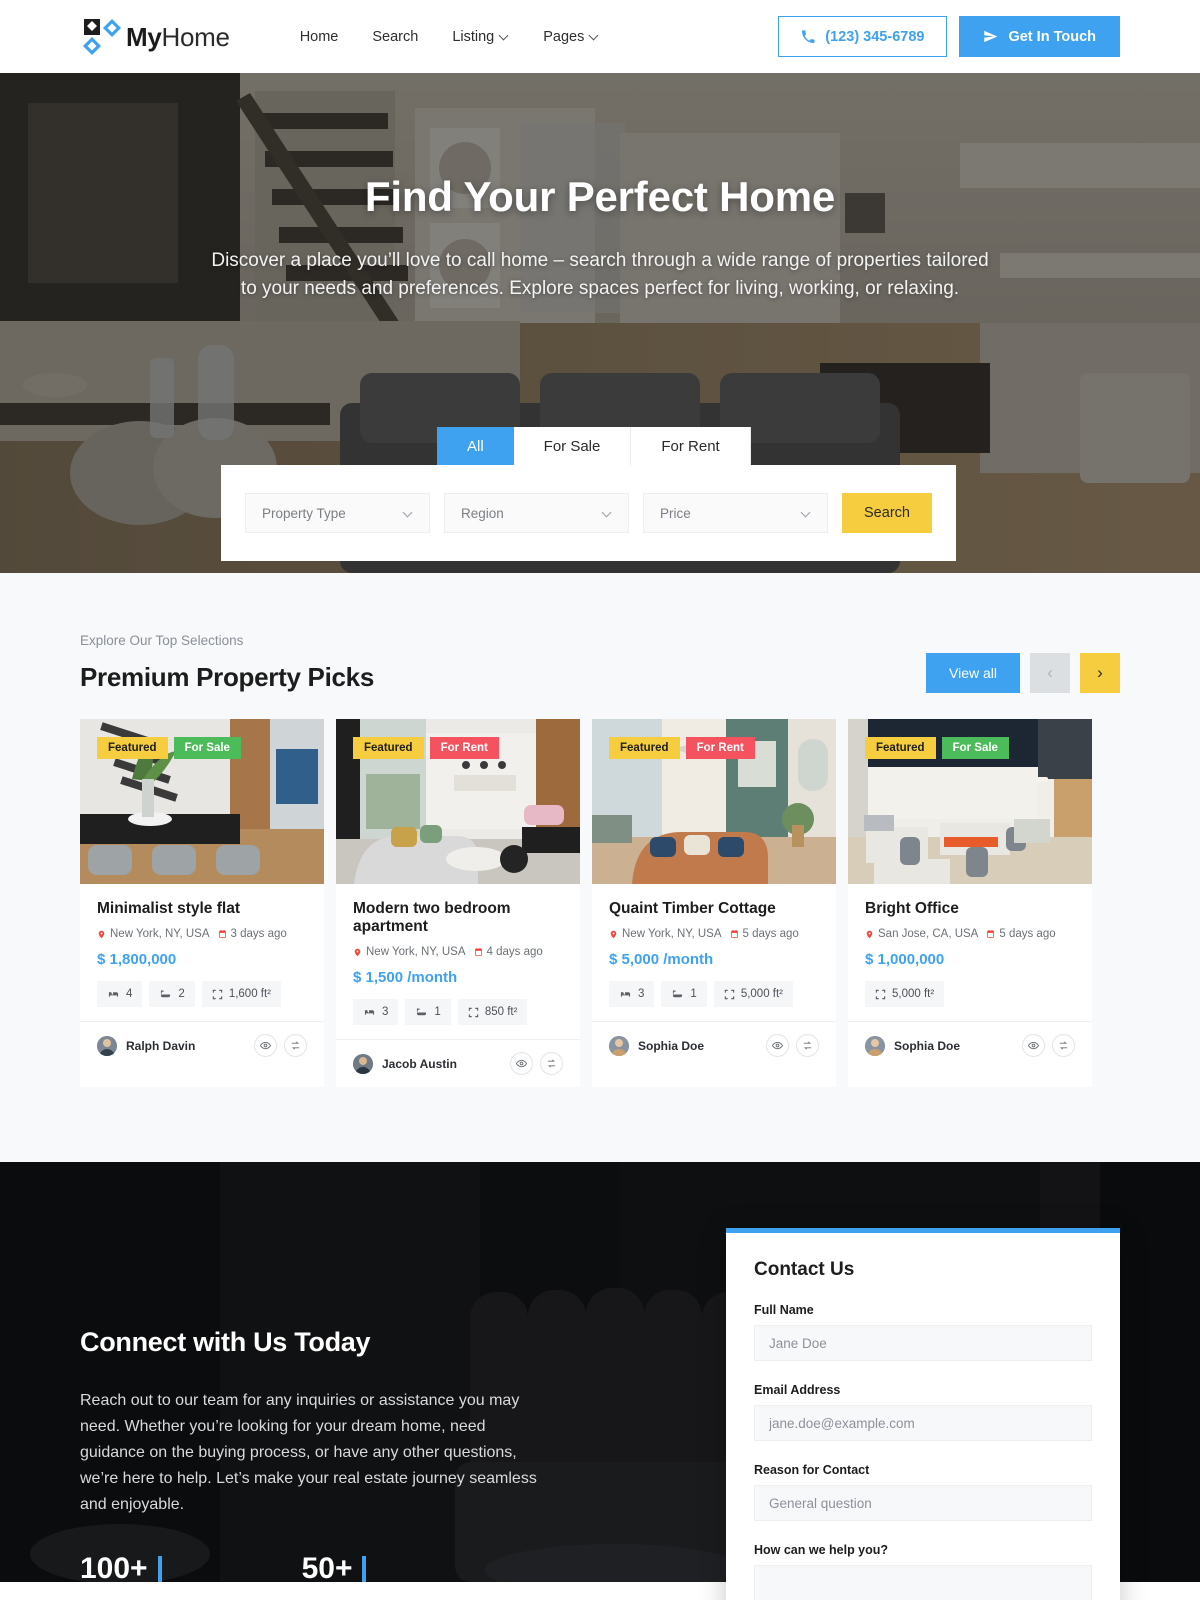  I want to click on tab-label: For Sale, so click(572, 446).